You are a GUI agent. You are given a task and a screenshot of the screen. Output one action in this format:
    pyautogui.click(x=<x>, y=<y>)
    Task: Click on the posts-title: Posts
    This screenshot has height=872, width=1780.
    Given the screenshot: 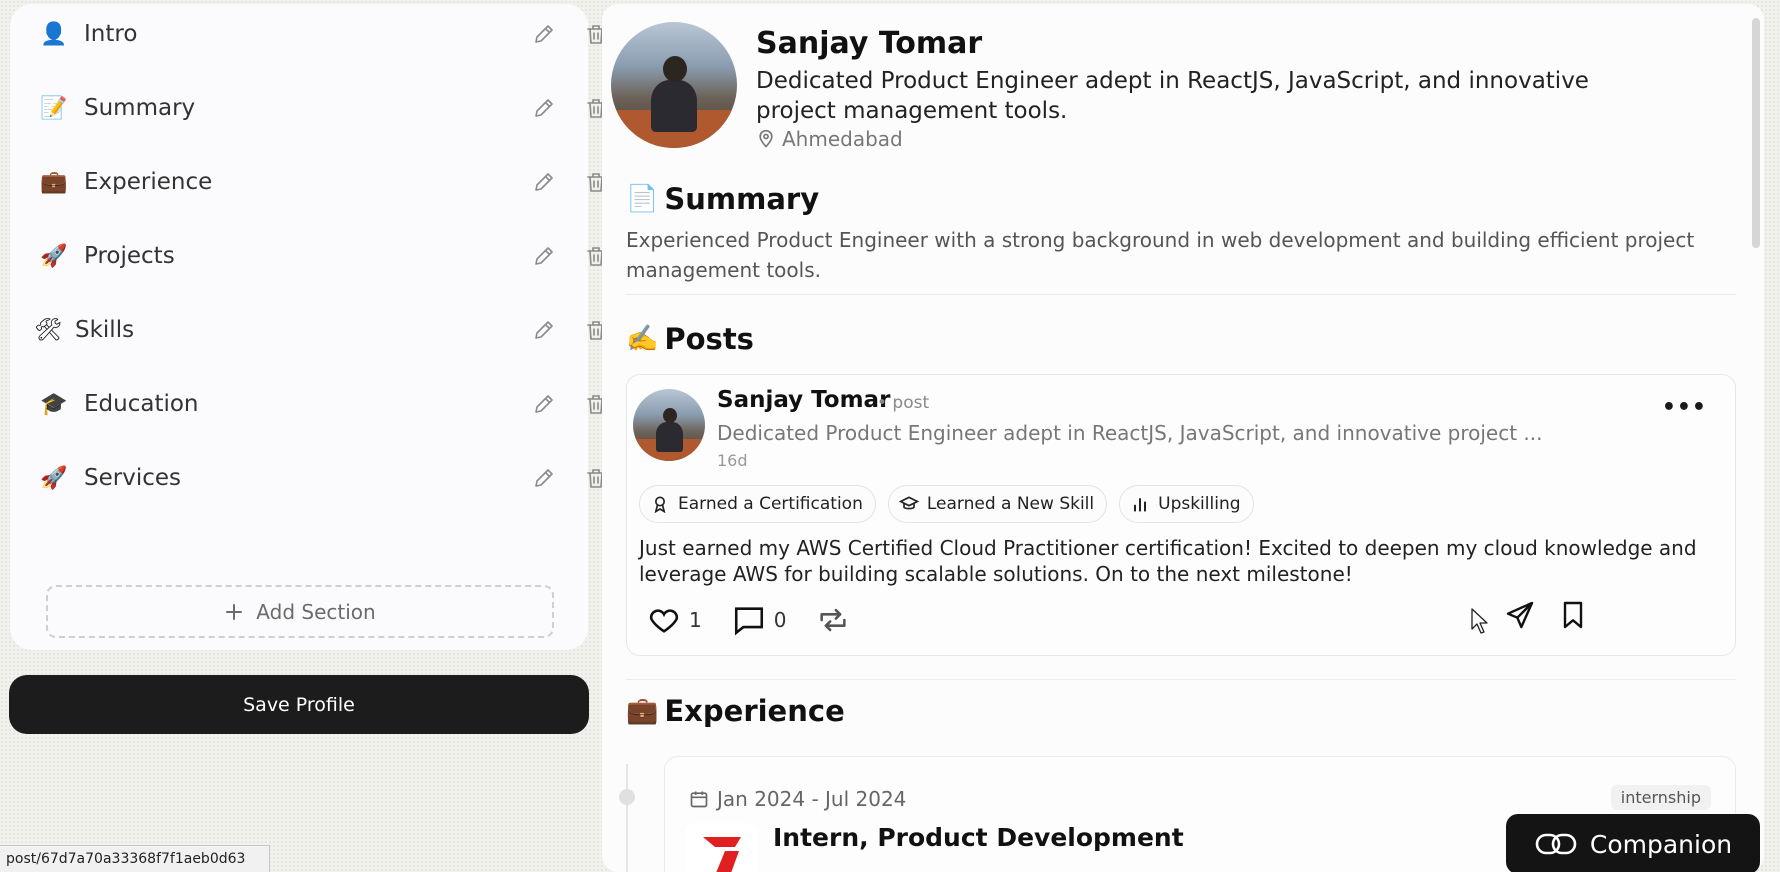 What is the action you would take?
    pyautogui.click(x=709, y=339)
    